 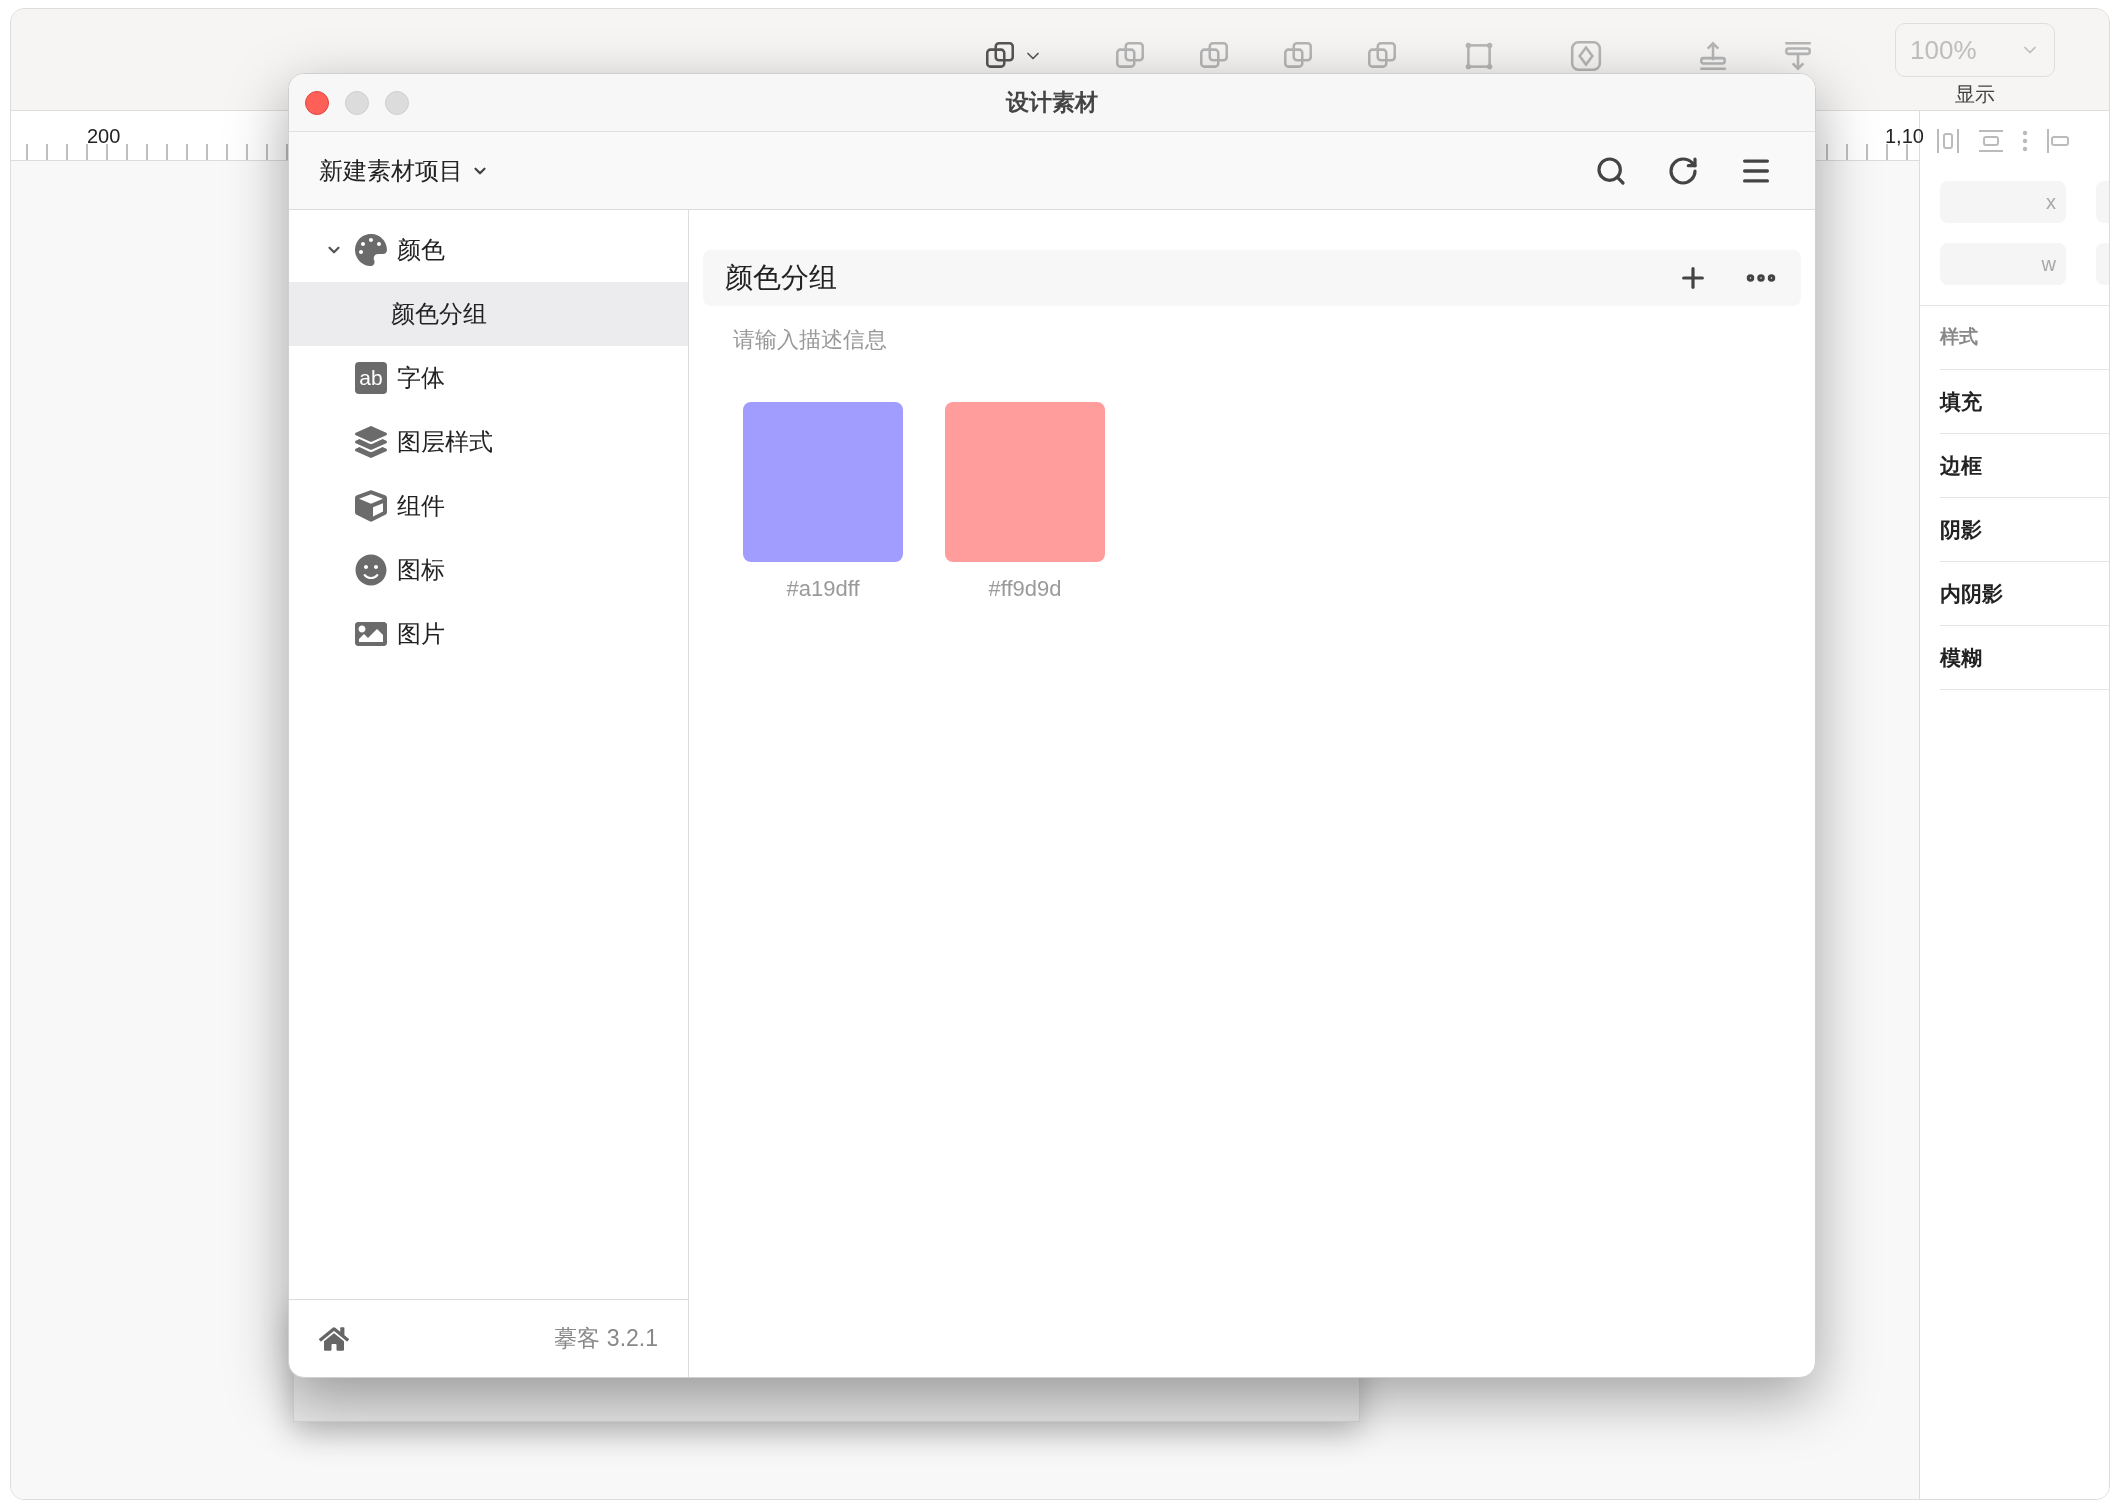 What do you see at coordinates (1975, 94) in the screenshot?
I see `zoom-label: 显示` at bounding box center [1975, 94].